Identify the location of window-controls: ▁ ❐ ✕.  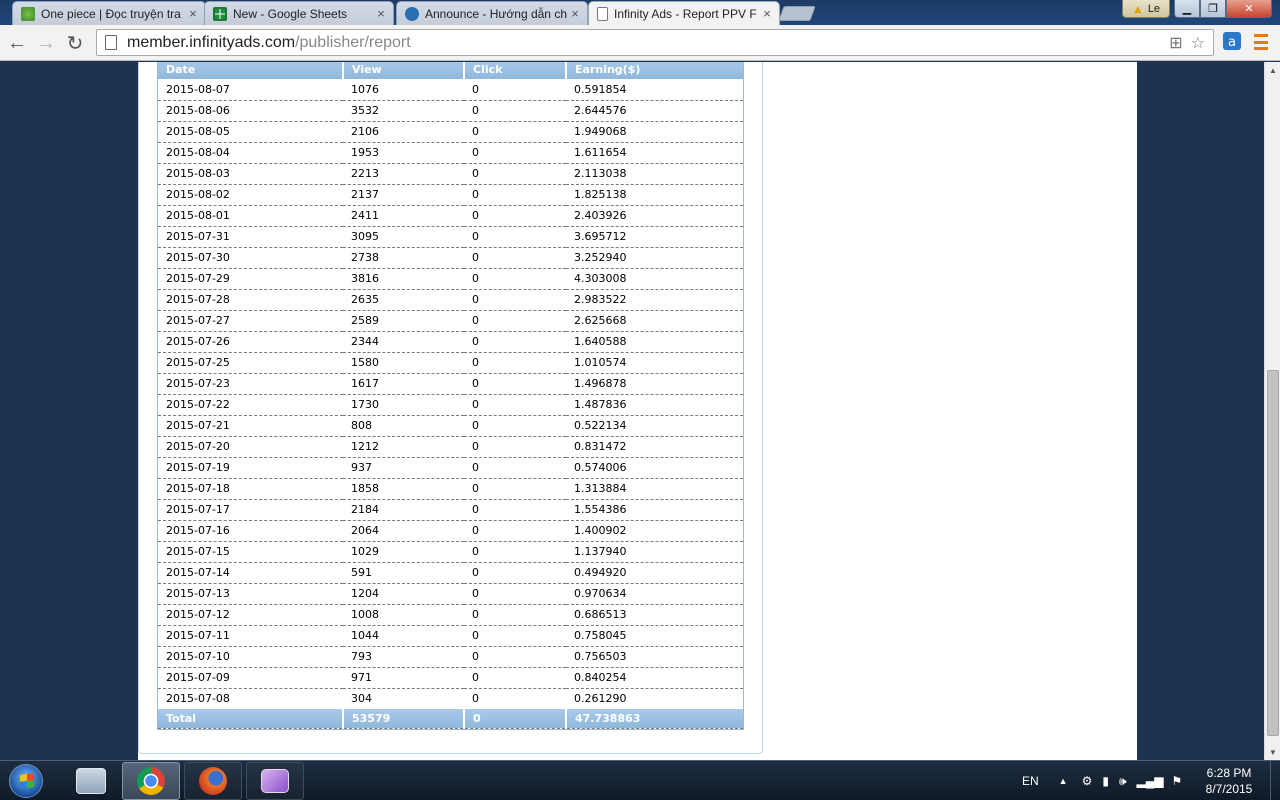
(1223, 9).